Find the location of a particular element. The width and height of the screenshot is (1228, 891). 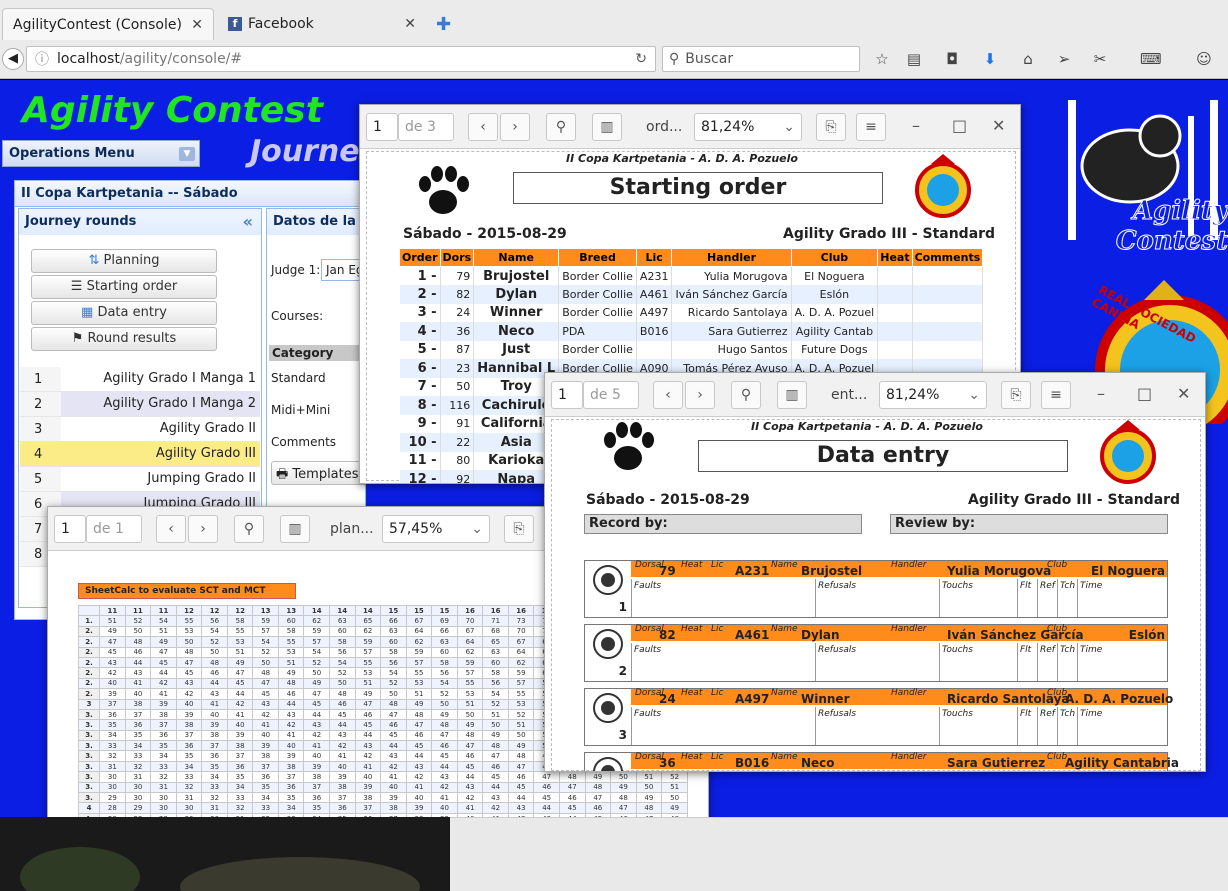

new-tab-icon: ✚ is located at coordinates (443, 24).